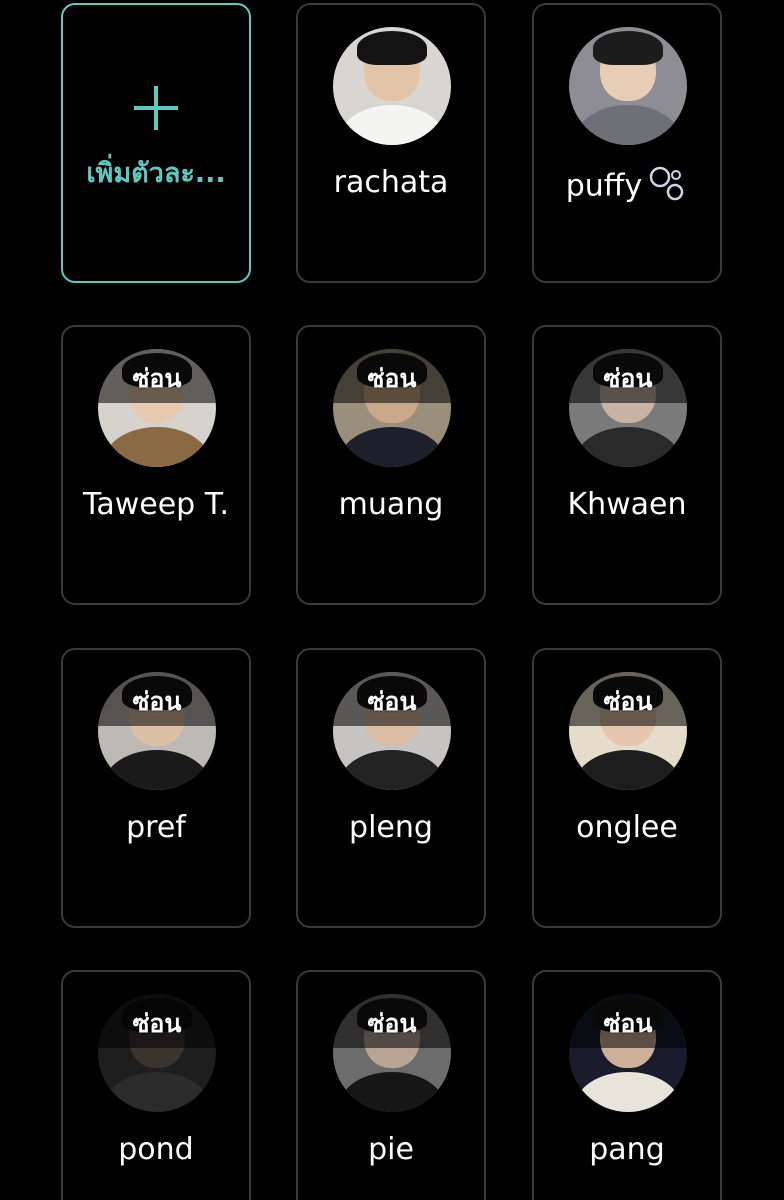  I want to click on character-card-khwaen: ซ่อน Khwaen, so click(627, 465).